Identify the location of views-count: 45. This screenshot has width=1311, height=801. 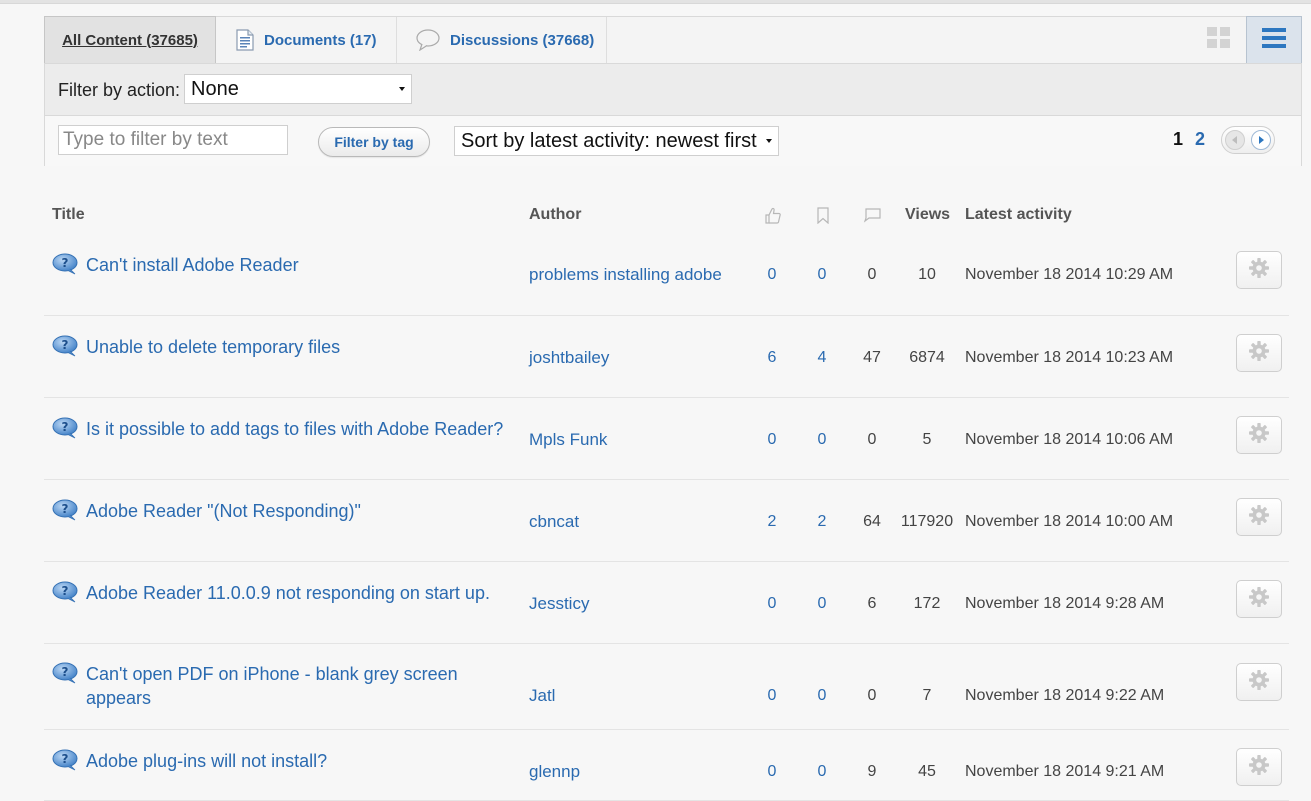
(927, 771).